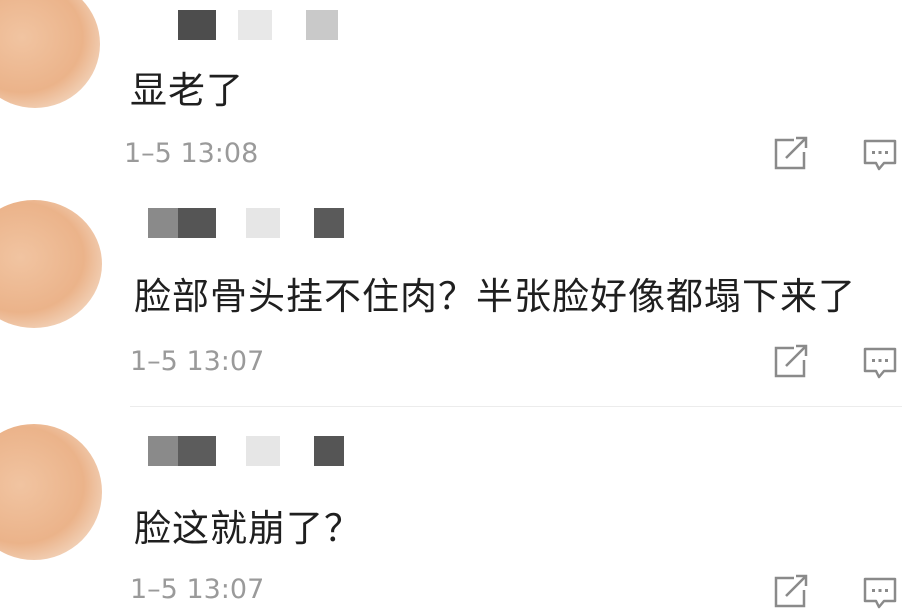  What do you see at coordinates (191, 153) in the screenshot?
I see `comment-timestamp: 1–5 13:08` at bounding box center [191, 153].